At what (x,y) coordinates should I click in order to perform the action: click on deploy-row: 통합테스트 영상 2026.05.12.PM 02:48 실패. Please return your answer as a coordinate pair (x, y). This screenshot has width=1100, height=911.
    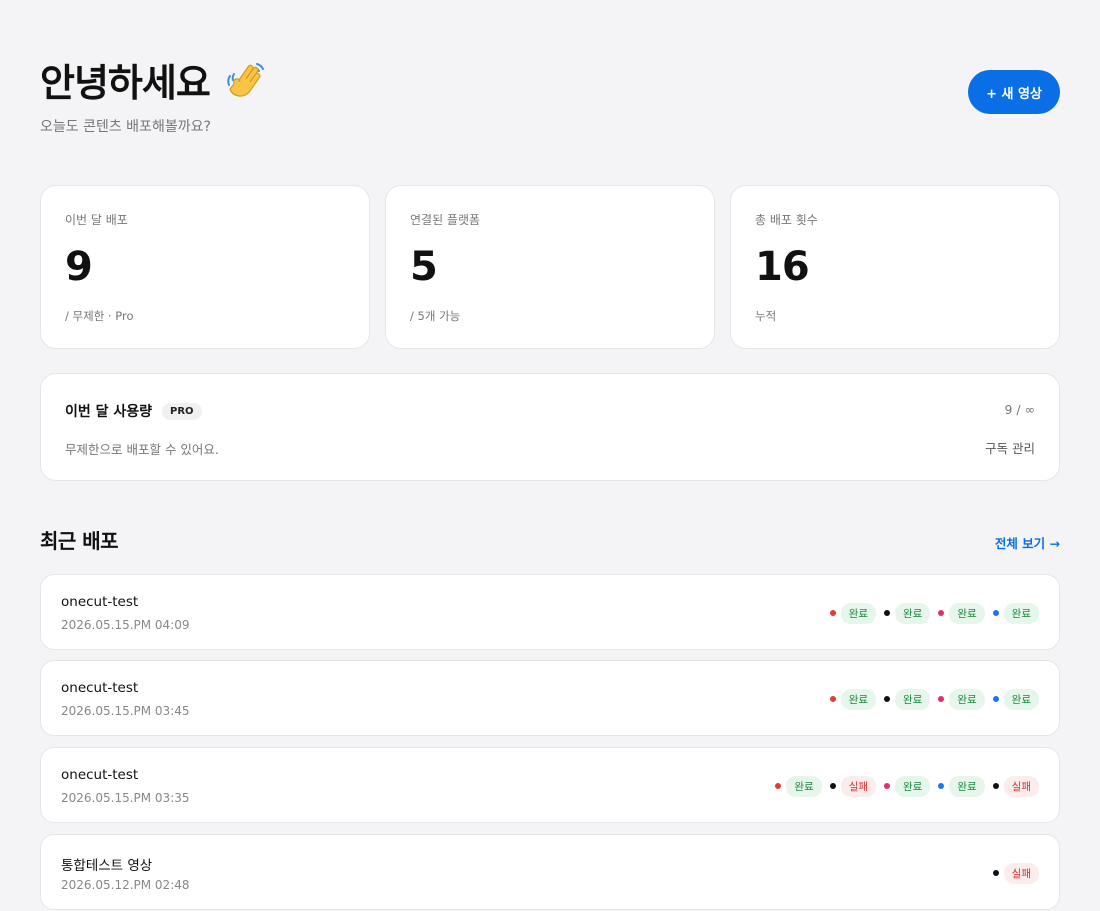
    Looking at the image, I should click on (550, 872).